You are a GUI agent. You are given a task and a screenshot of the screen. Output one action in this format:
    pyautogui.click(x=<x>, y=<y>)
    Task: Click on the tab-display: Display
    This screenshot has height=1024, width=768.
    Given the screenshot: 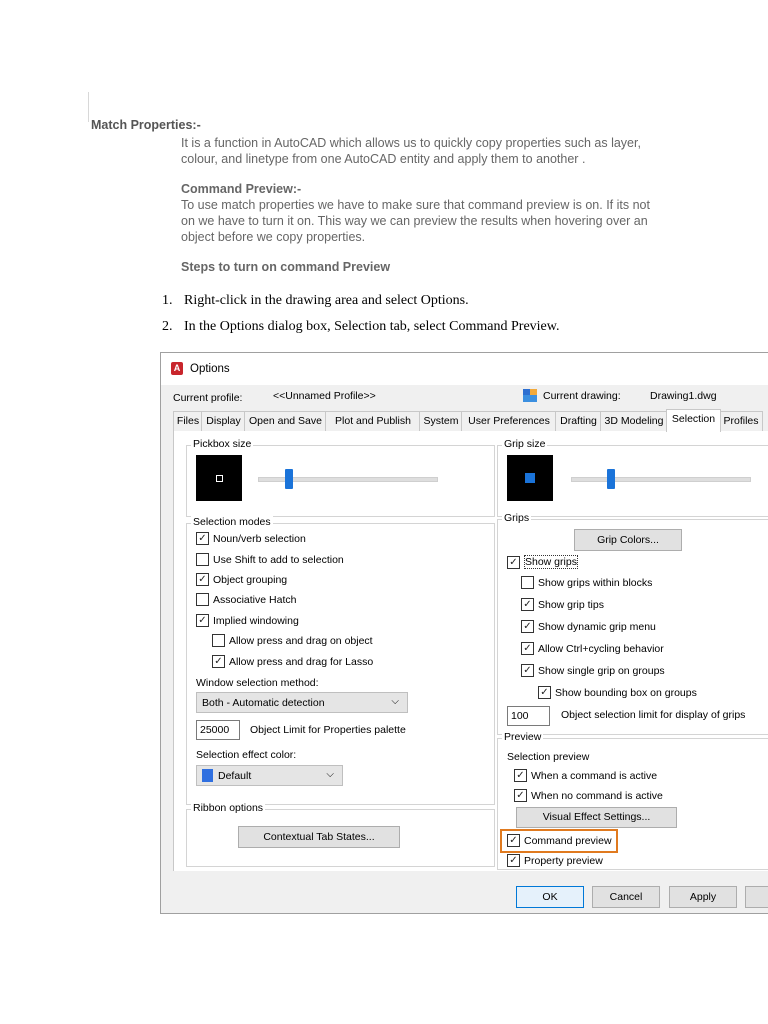 What is the action you would take?
    pyautogui.click(x=223, y=421)
    